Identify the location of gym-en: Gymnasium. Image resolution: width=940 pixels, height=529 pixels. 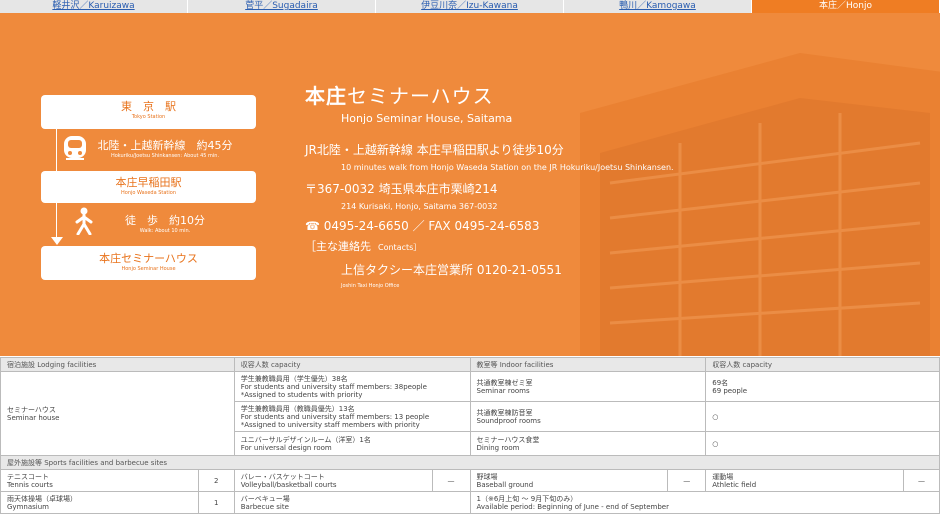
(28, 506).